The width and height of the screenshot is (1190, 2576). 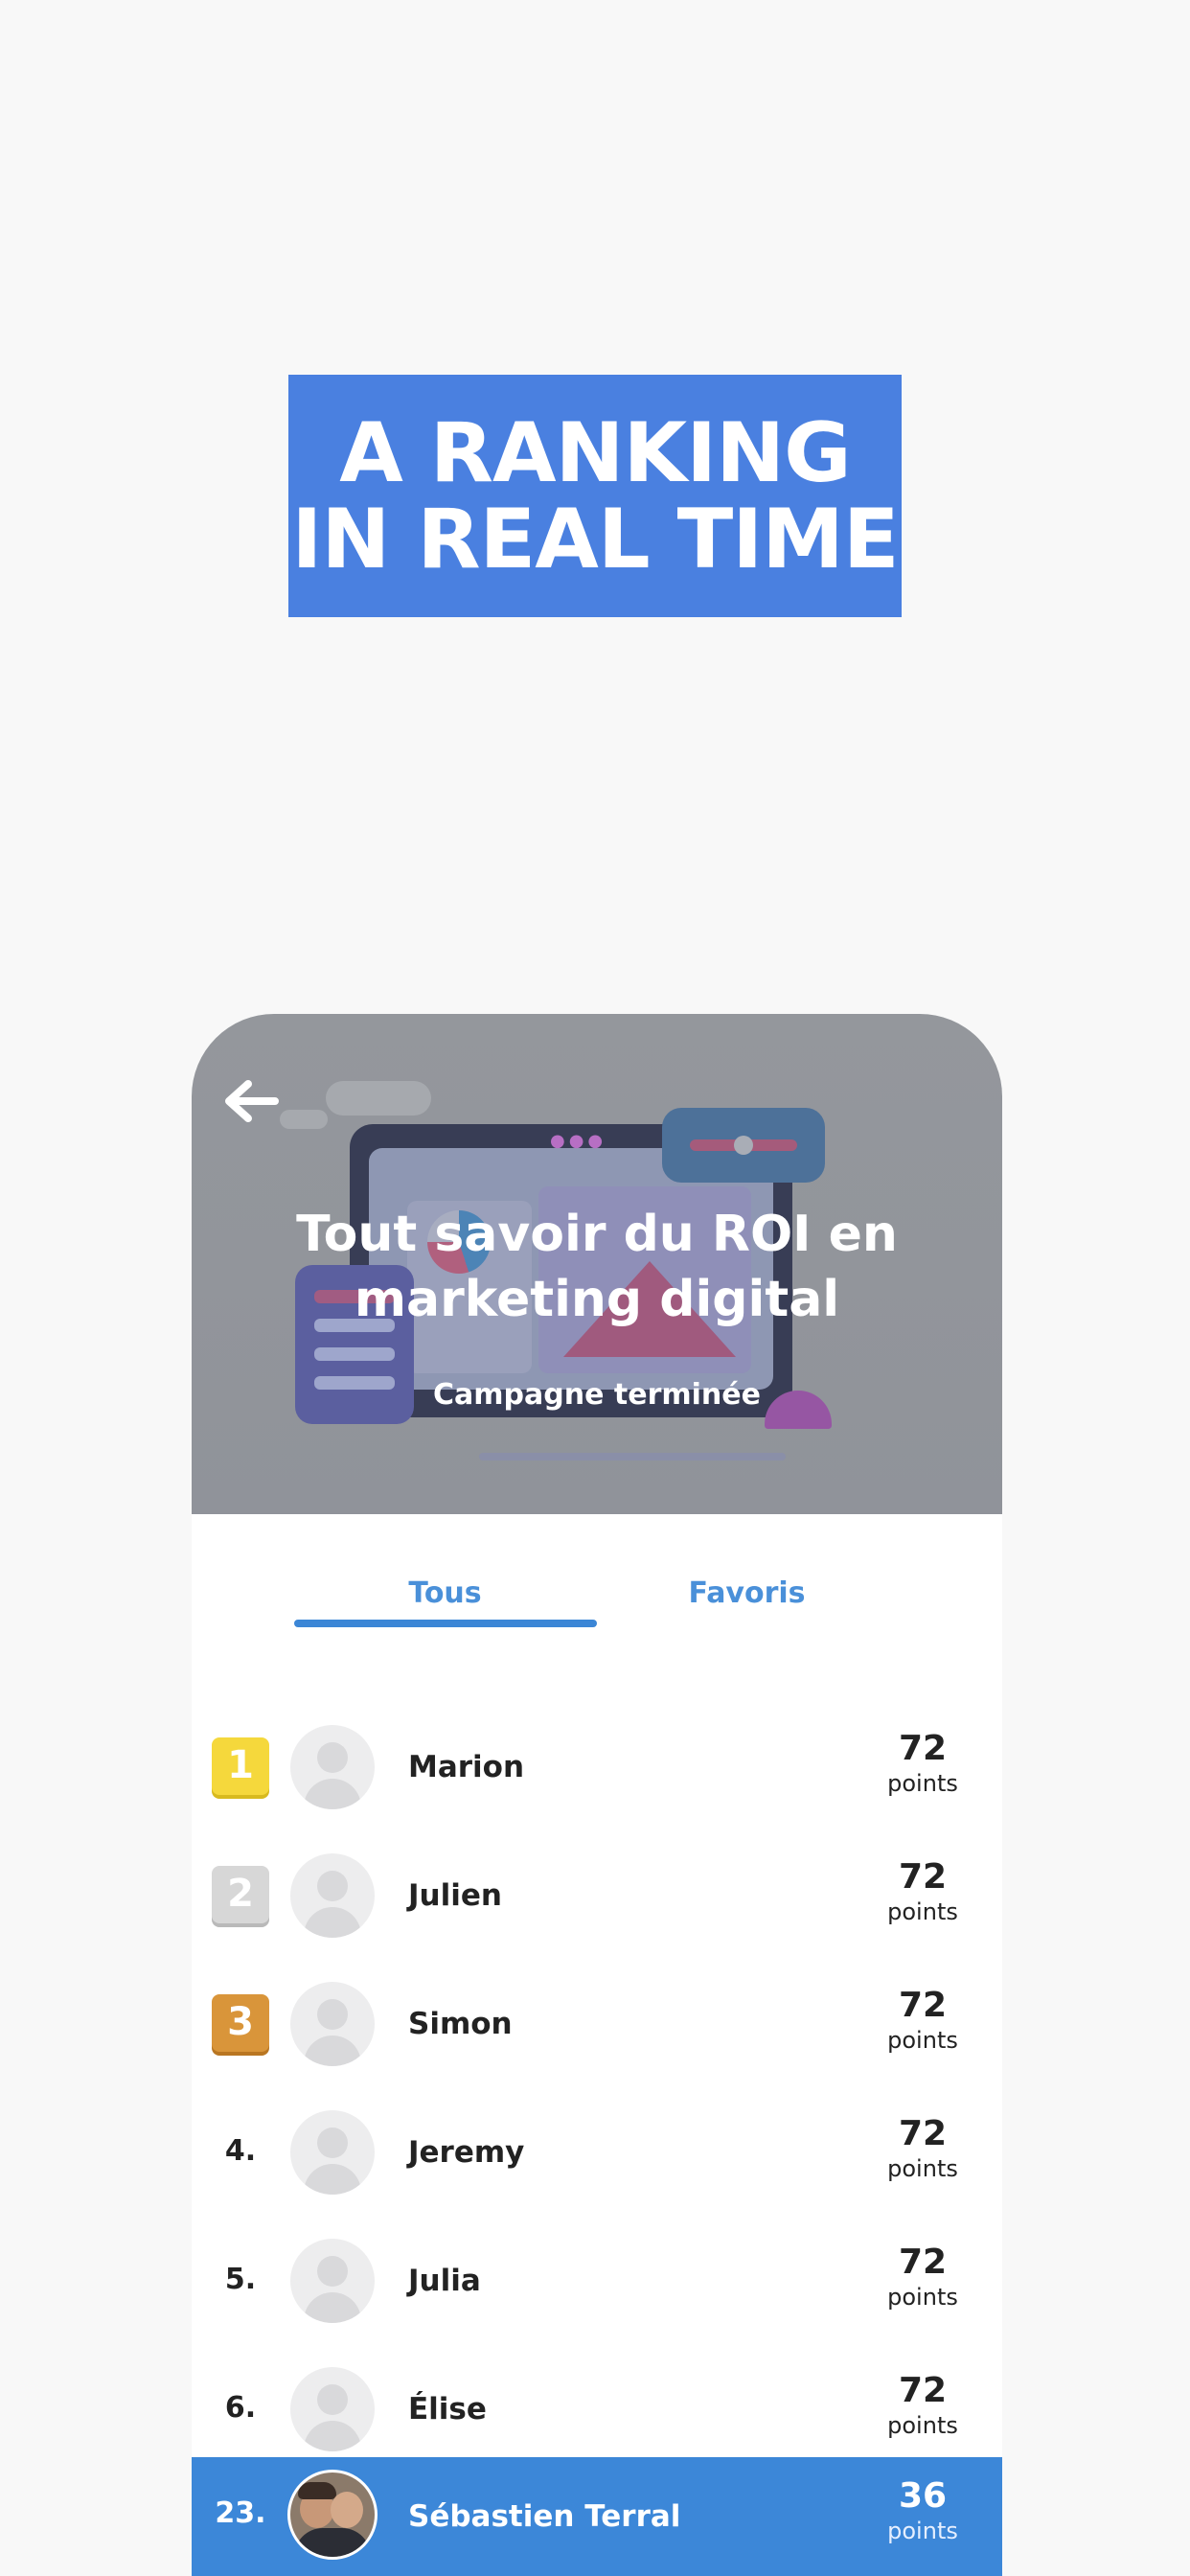 What do you see at coordinates (241, 2513) in the screenshot?
I see `rank-number: 23.` at bounding box center [241, 2513].